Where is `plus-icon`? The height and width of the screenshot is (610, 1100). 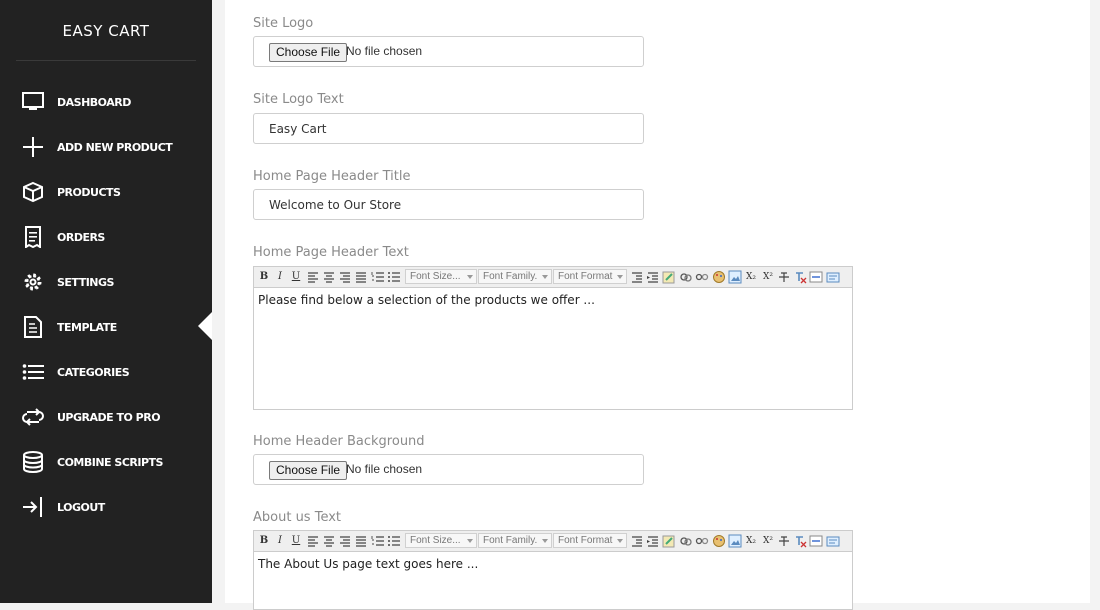
plus-icon is located at coordinates (33, 147).